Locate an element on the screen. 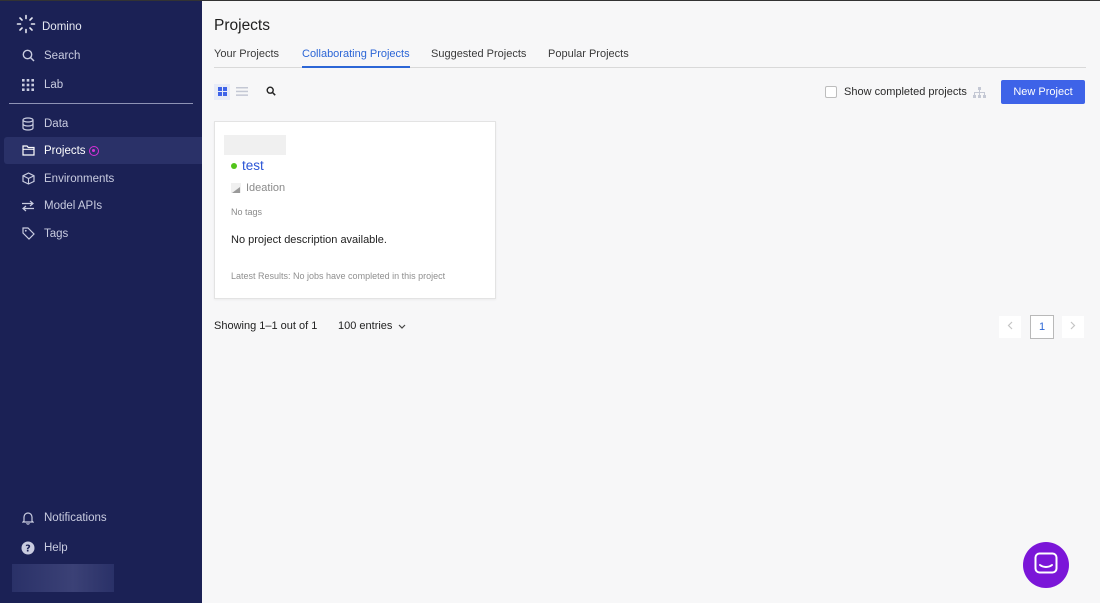 Image resolution: width=1100 pixels, height=603 pixels. chat-launcher-button is located at coordinates (1046, 565).